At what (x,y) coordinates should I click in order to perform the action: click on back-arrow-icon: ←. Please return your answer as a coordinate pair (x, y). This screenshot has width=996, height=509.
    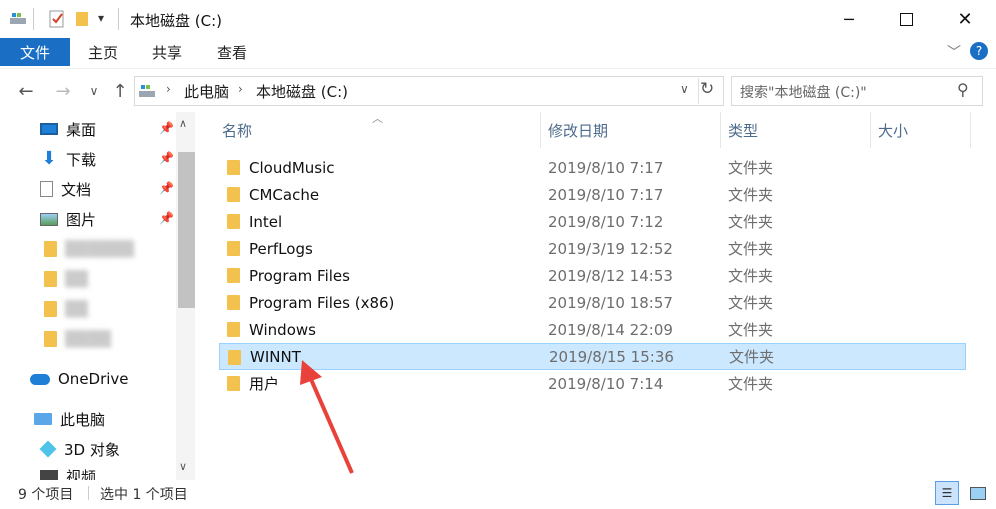
    Looking at the image, I should click on (26, 91).